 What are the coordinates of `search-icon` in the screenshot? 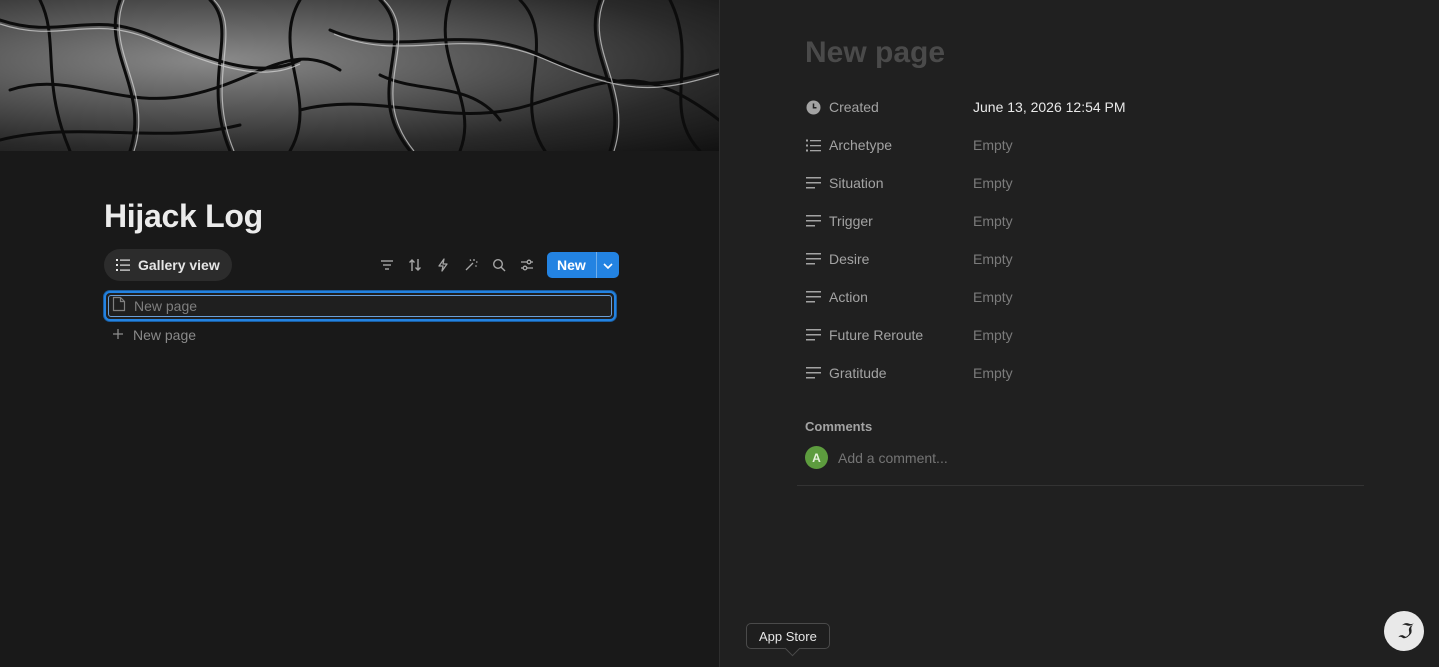 It's located at (499, 265).